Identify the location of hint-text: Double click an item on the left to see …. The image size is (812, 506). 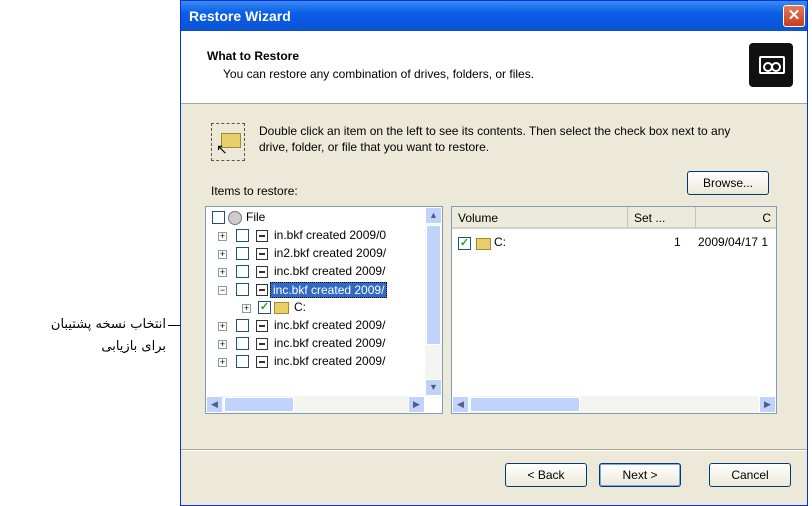
(495, 139).